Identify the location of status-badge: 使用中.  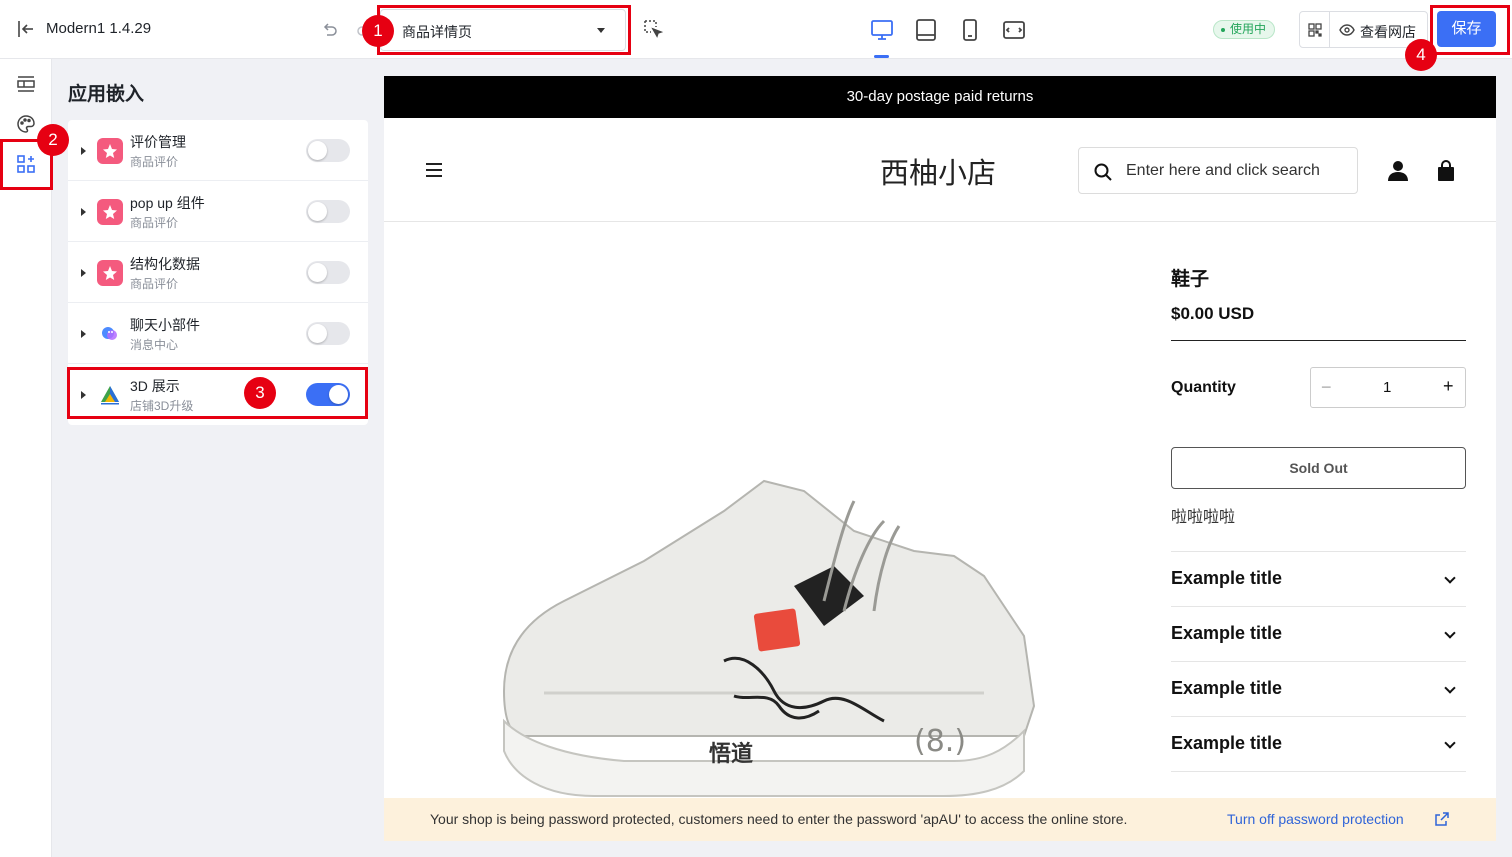
(1244, 29).